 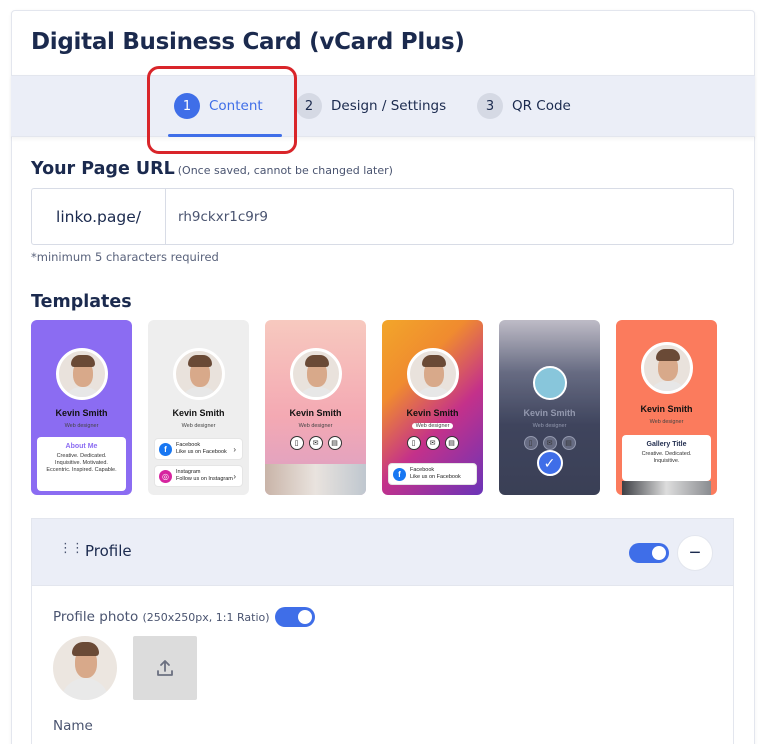 What do you see at coordinates (309, 106) in the screenshot?
I see `step-number: 2` at bounding box center [309, 106].